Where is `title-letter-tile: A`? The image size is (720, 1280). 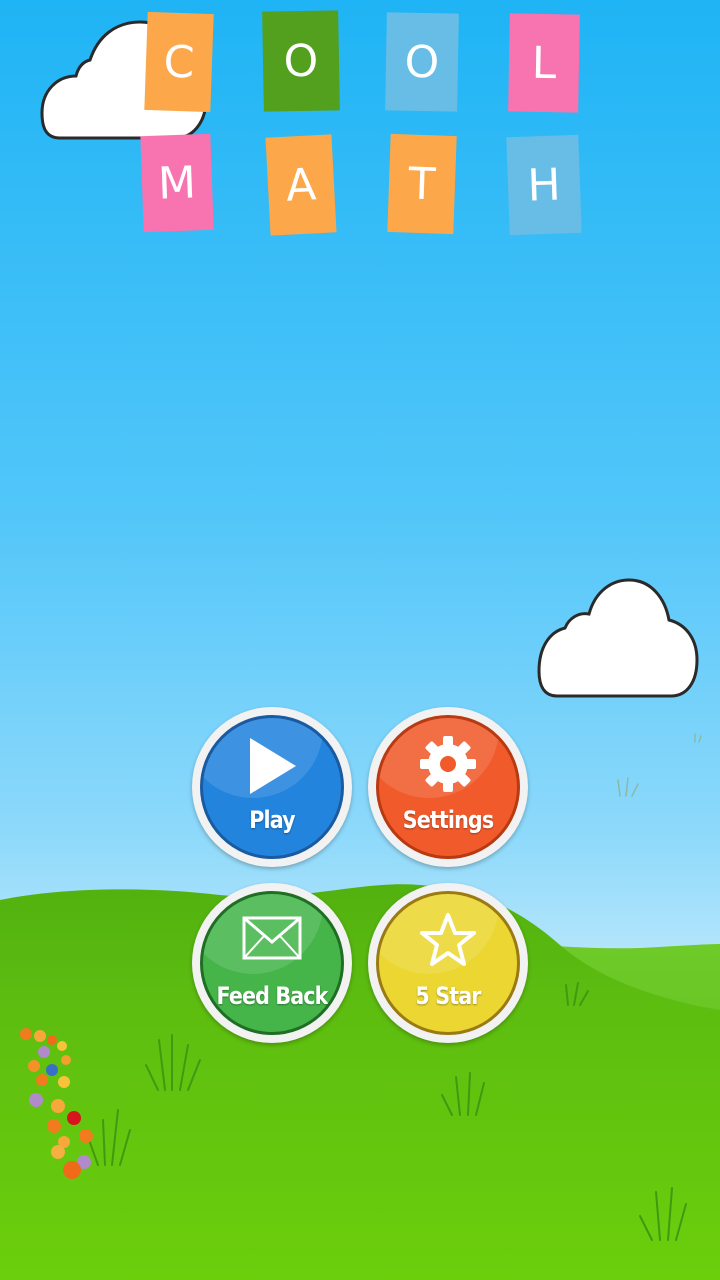 title-letter-tile: A is located at coordinates (301, 185).